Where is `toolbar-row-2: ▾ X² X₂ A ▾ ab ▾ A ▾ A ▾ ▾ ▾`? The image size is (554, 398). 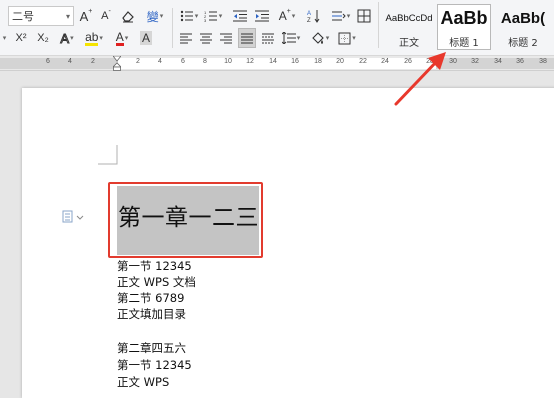
toolbar-row-2: ▾ X² X₂ A ▾ ab ▾ A ▾ A ▾ ▾ ▾ is located at coordinates (190, 39).